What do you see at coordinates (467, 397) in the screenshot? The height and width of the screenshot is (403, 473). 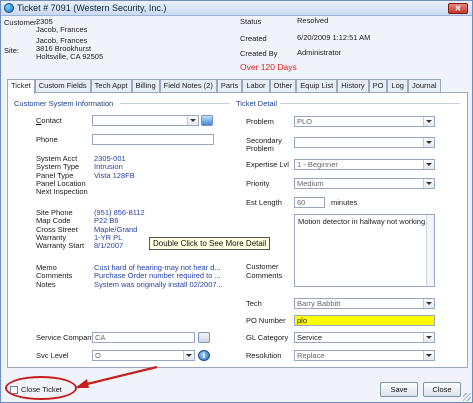 I see `resize-grip-icon` at bounding box center [467, 397].